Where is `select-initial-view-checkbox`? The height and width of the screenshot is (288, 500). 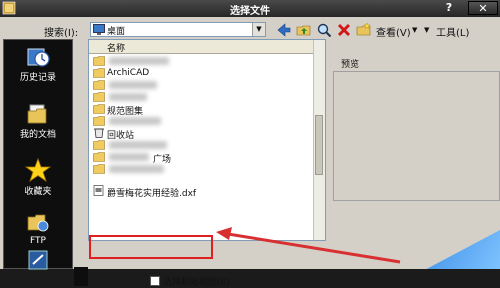 select-initial-view-checkbox is located at coordinates (155, 281).